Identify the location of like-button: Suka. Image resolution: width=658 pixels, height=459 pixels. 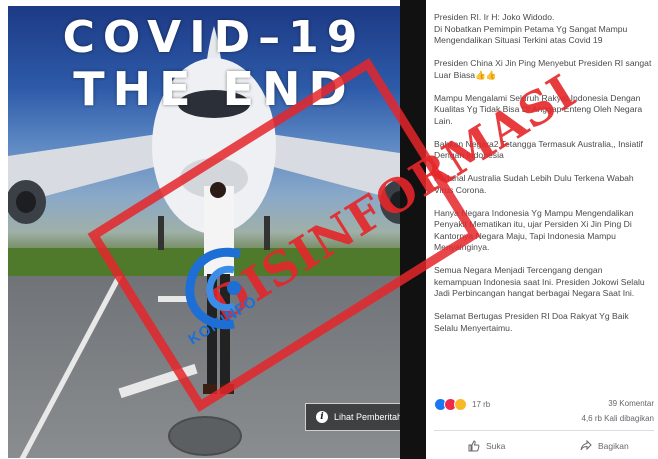
(486, 446).